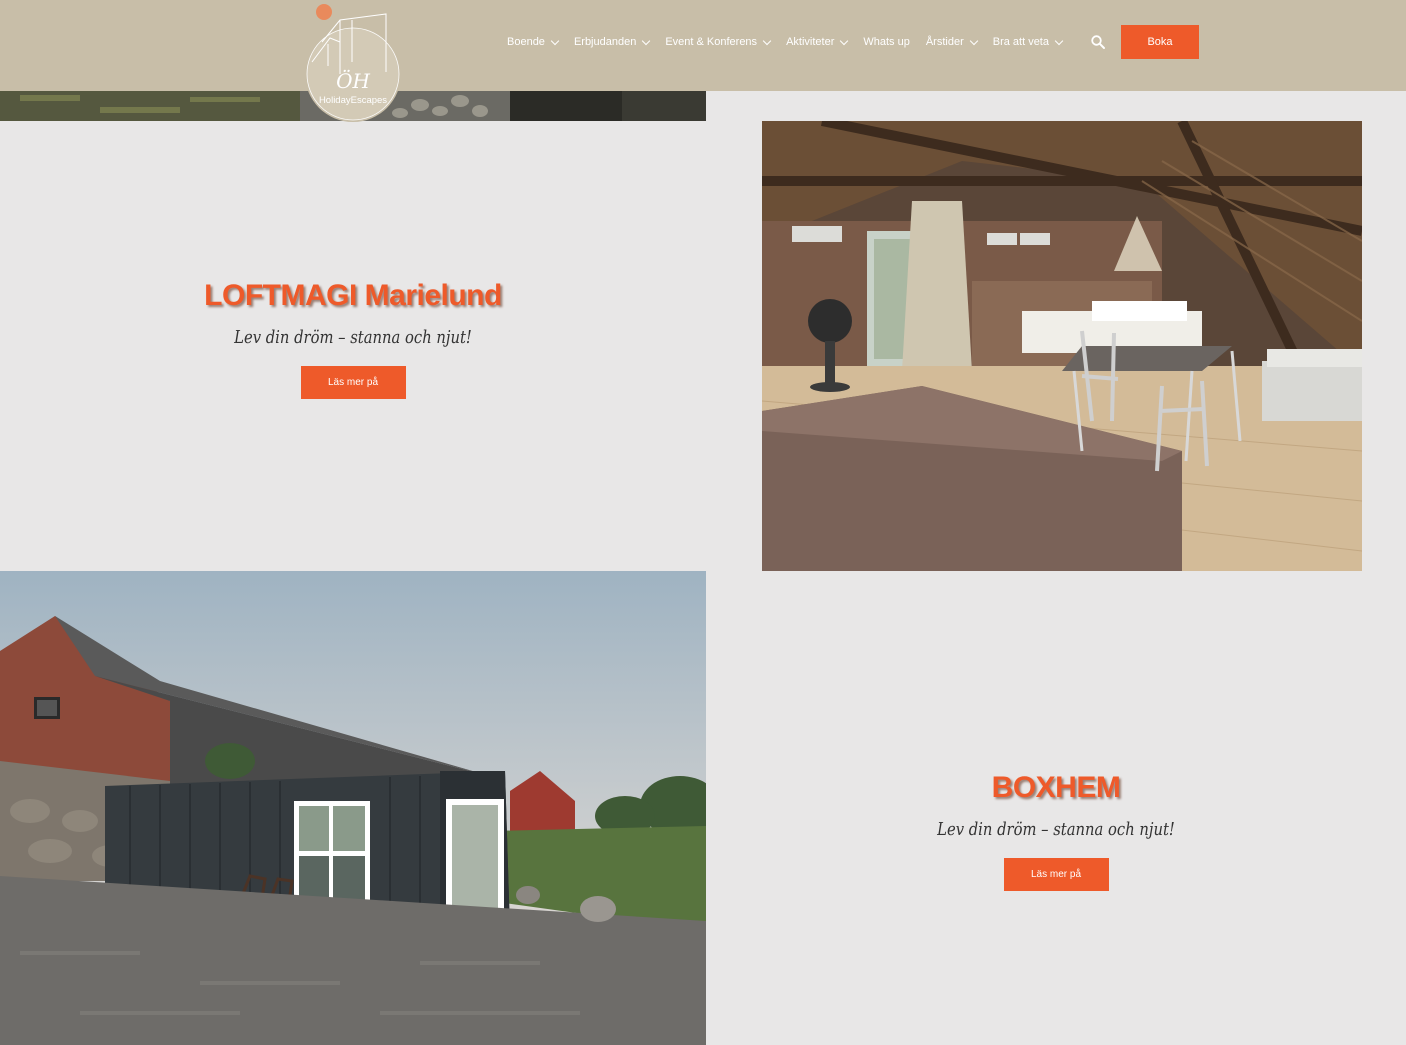 The image size is (1406, 1045). I want to click on section-title: LOFTMAGI Marielund, so click(353, 295).